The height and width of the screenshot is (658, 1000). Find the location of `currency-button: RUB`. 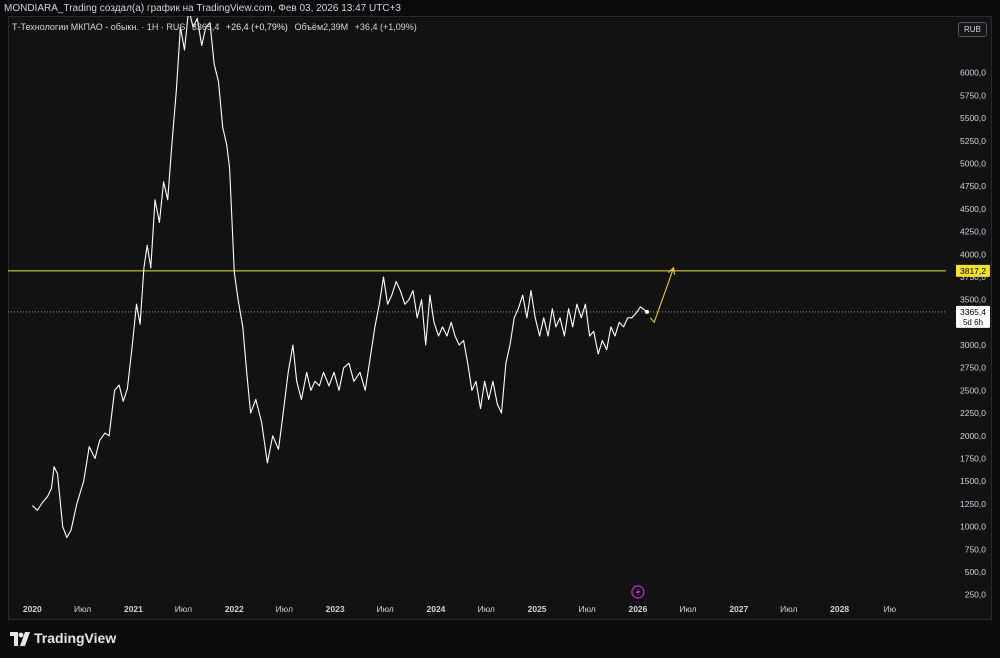

currency-button: RUB is located at coordinates (972, 29).